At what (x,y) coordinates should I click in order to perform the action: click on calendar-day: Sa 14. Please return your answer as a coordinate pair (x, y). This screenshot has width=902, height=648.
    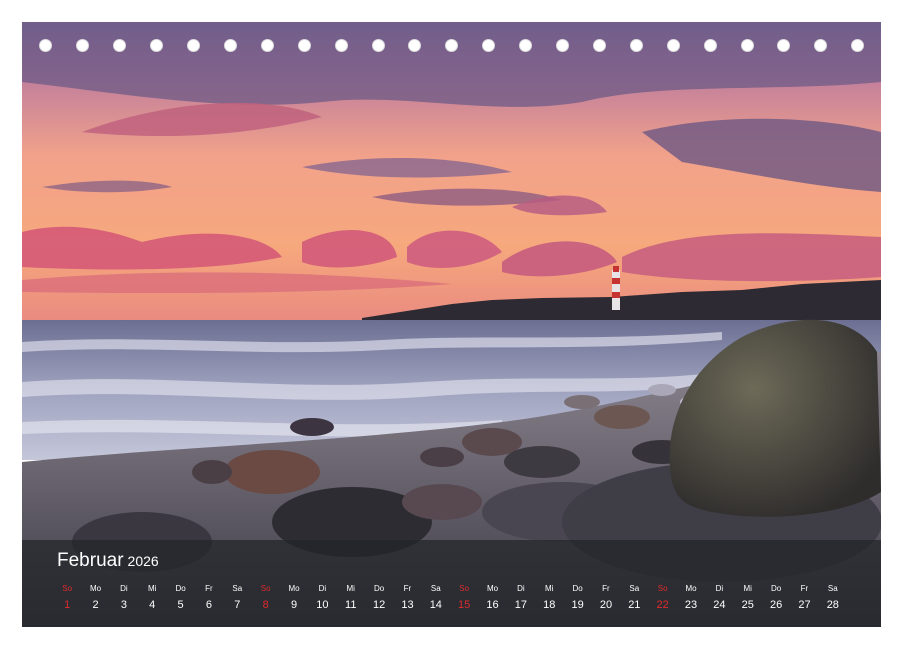
    Looking at the image, I should click on (436, 602).